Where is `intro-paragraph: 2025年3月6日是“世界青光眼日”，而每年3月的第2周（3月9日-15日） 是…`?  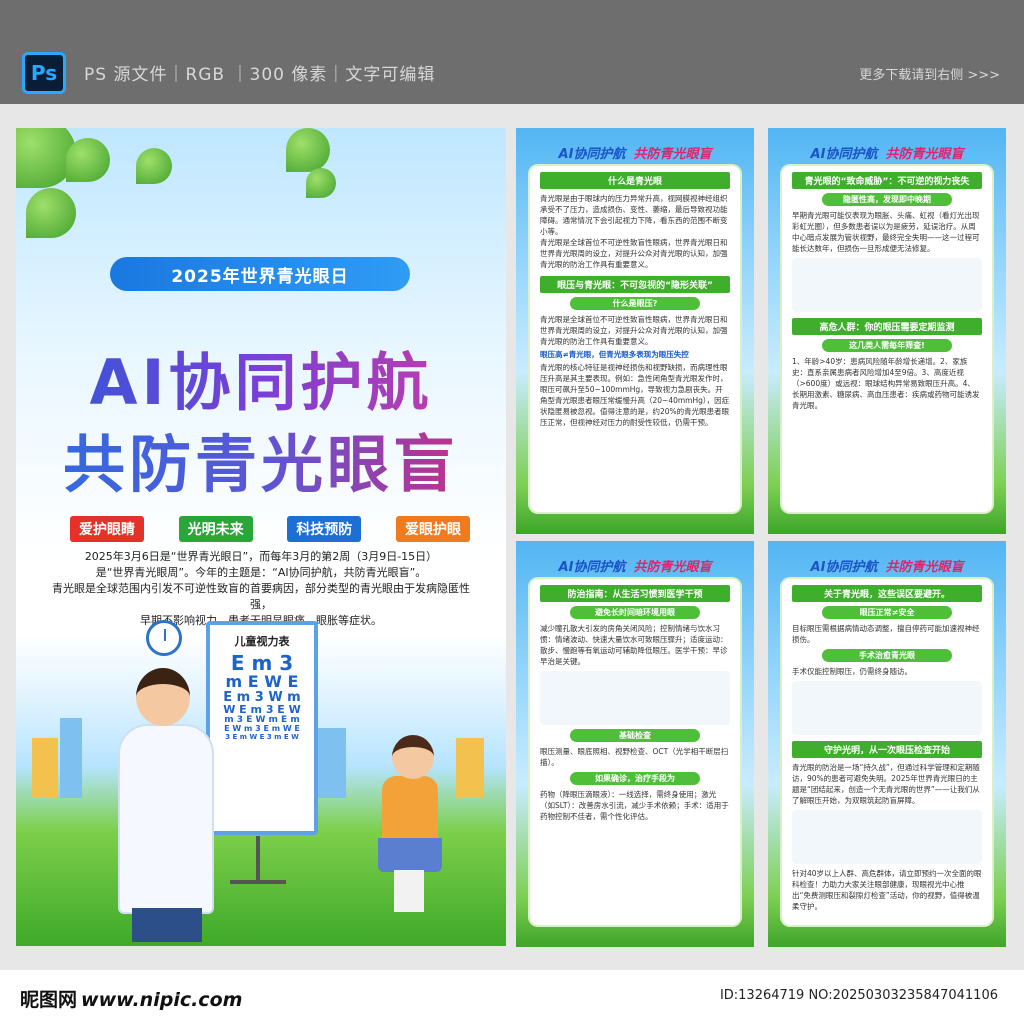 intro-paragraph: 2025年3月6日是“世界青光眼日”，而每年3月的第2周（3月9日-15日） 是… is located at coordinates (261, 589).